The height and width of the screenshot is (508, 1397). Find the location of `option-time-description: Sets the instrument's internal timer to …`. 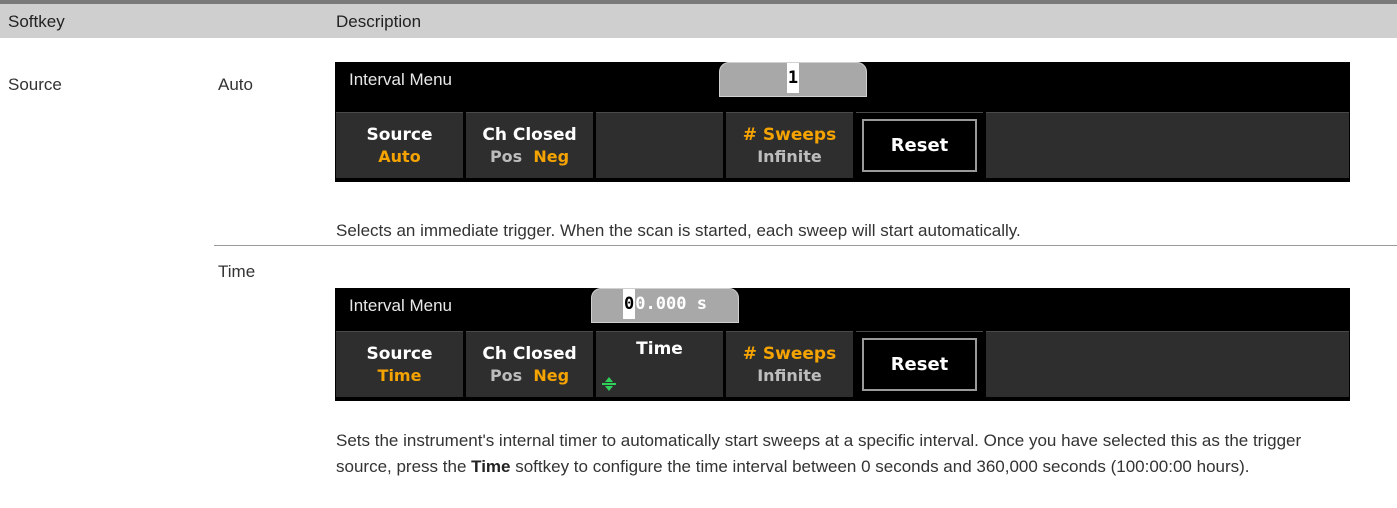

option-time-description: Sets the instrument's internal timer to … is located at coordinates (836, 454).